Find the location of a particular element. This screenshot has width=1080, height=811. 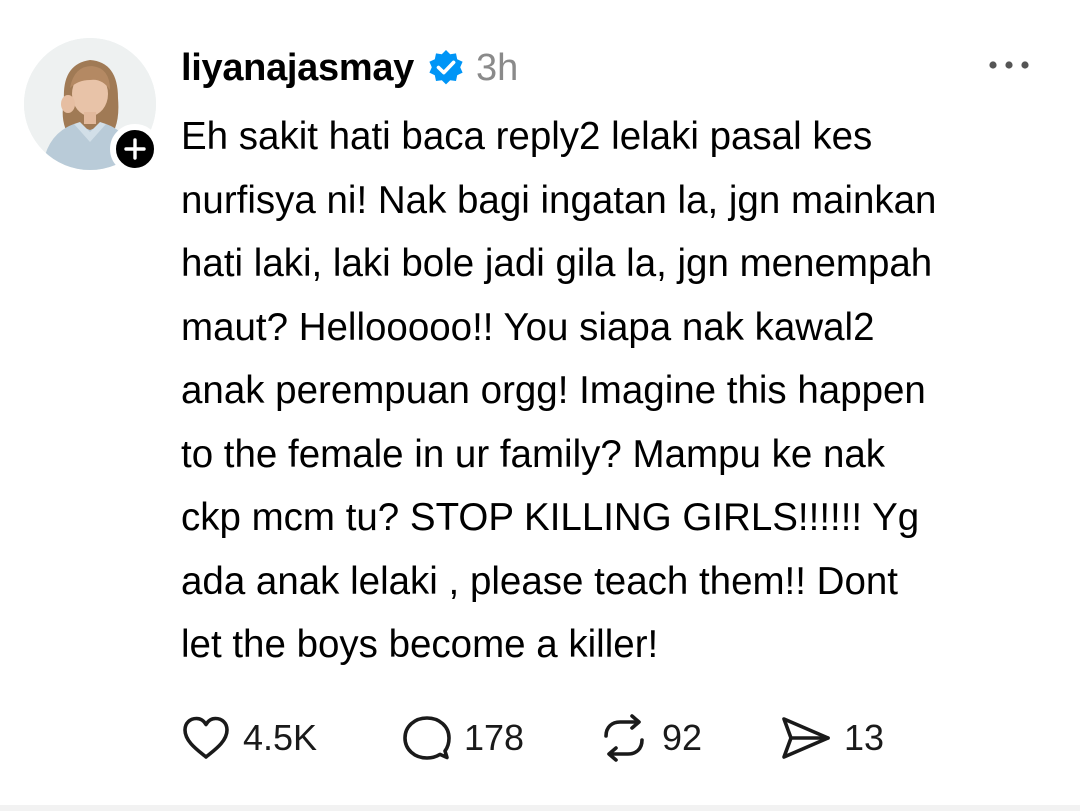

plus-icon is located at coordinates (135, 149).